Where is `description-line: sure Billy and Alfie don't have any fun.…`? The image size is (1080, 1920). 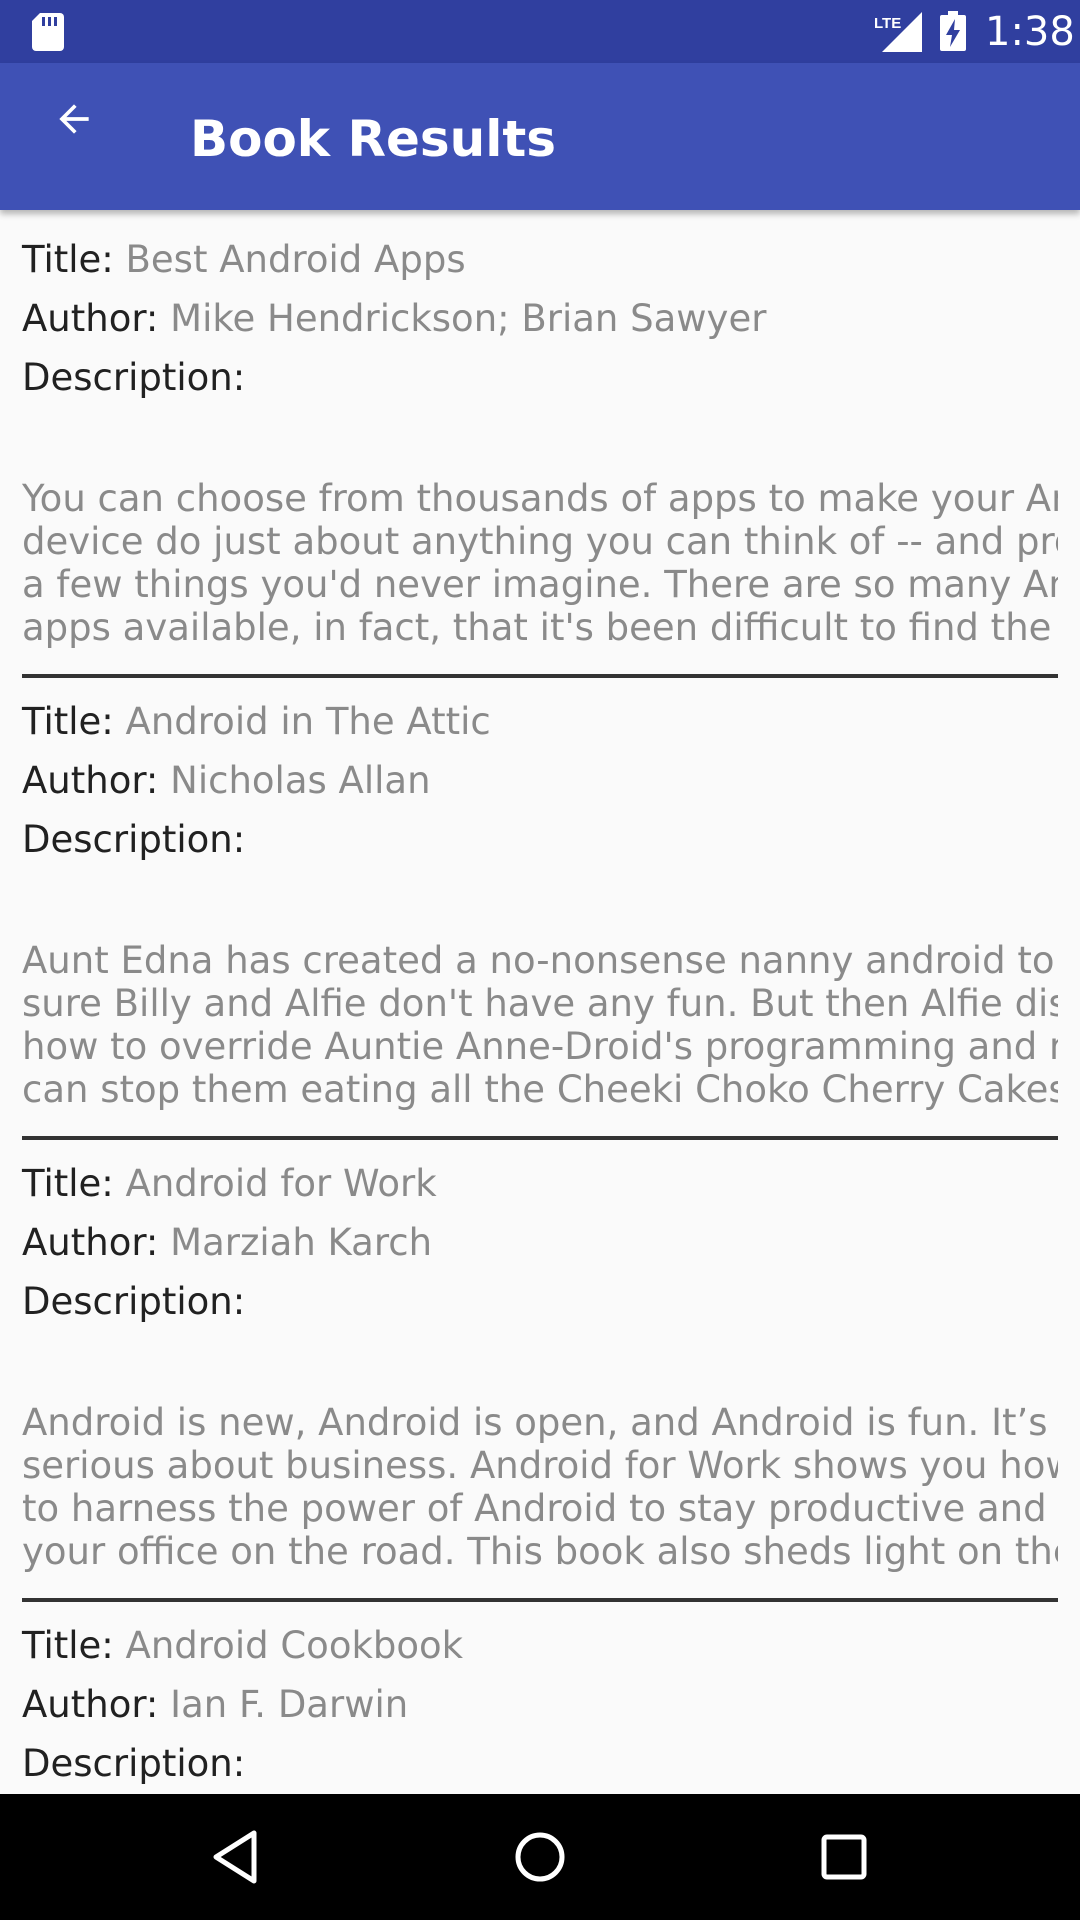
description-line: sure Billy and Alfie don't have any fun.… is located at coordinates (540, 1003).